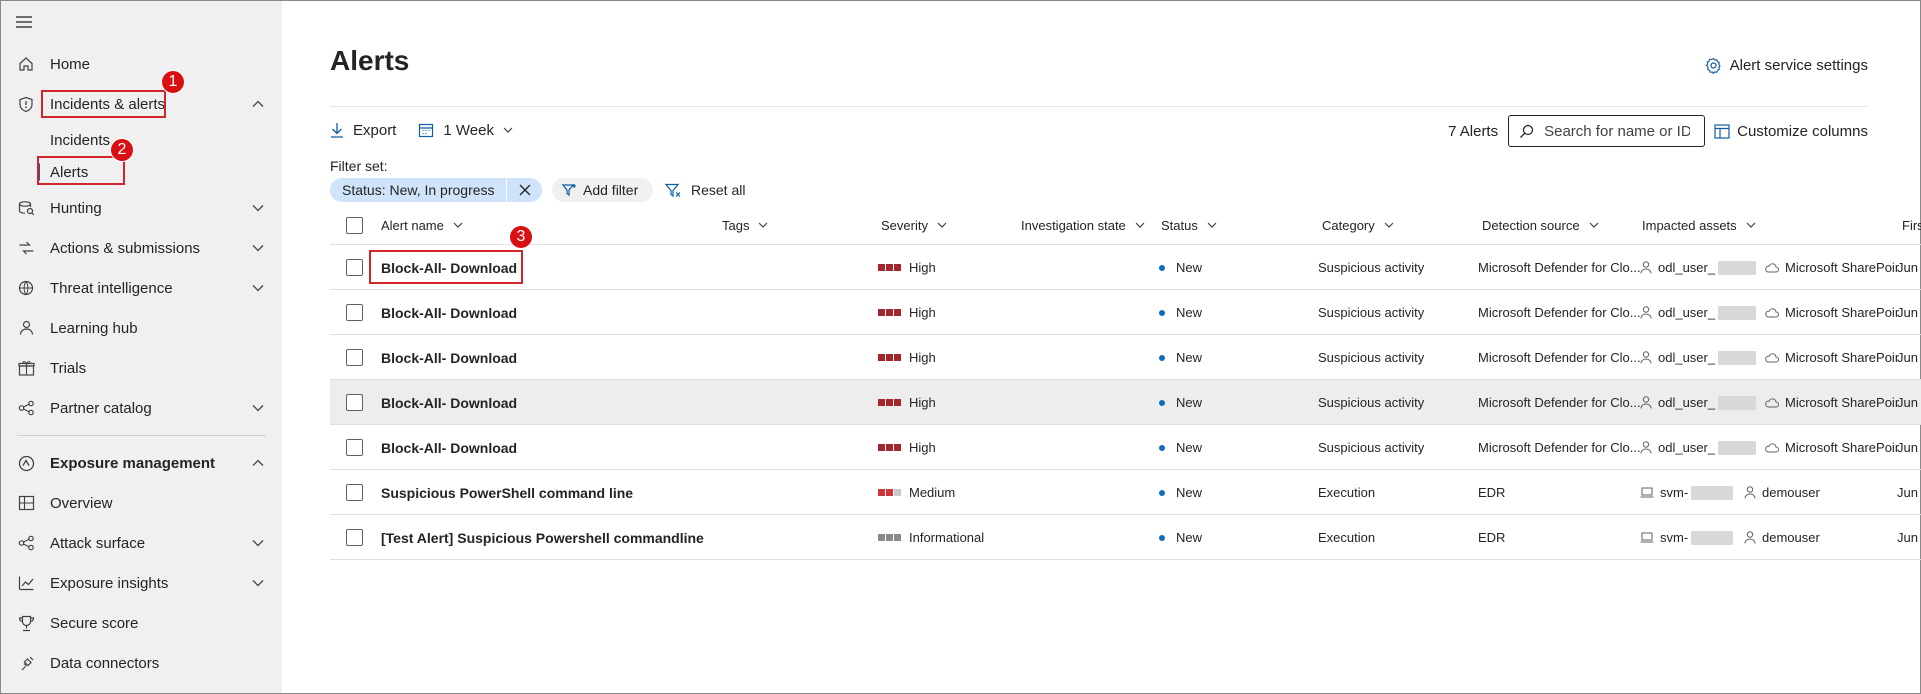 This screenshot has height=694, width=1921. I want to click on column-header-alert-name: Alert name, so click(422, 225).